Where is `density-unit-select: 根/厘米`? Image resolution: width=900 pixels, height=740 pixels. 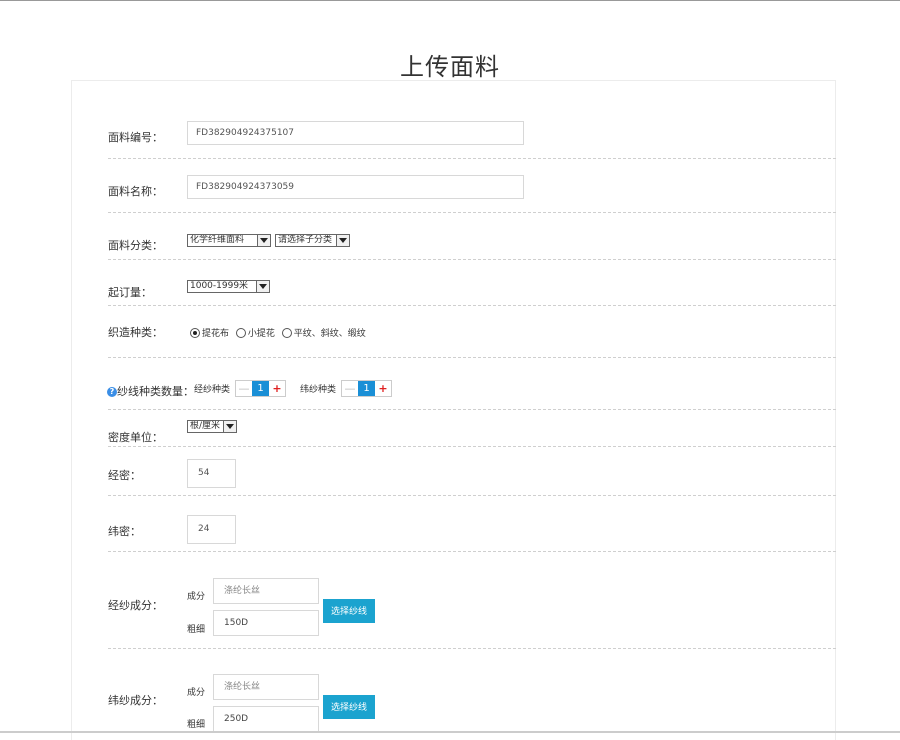
density-unit-select: 根/厘米 is located at coordinates (212, 426).